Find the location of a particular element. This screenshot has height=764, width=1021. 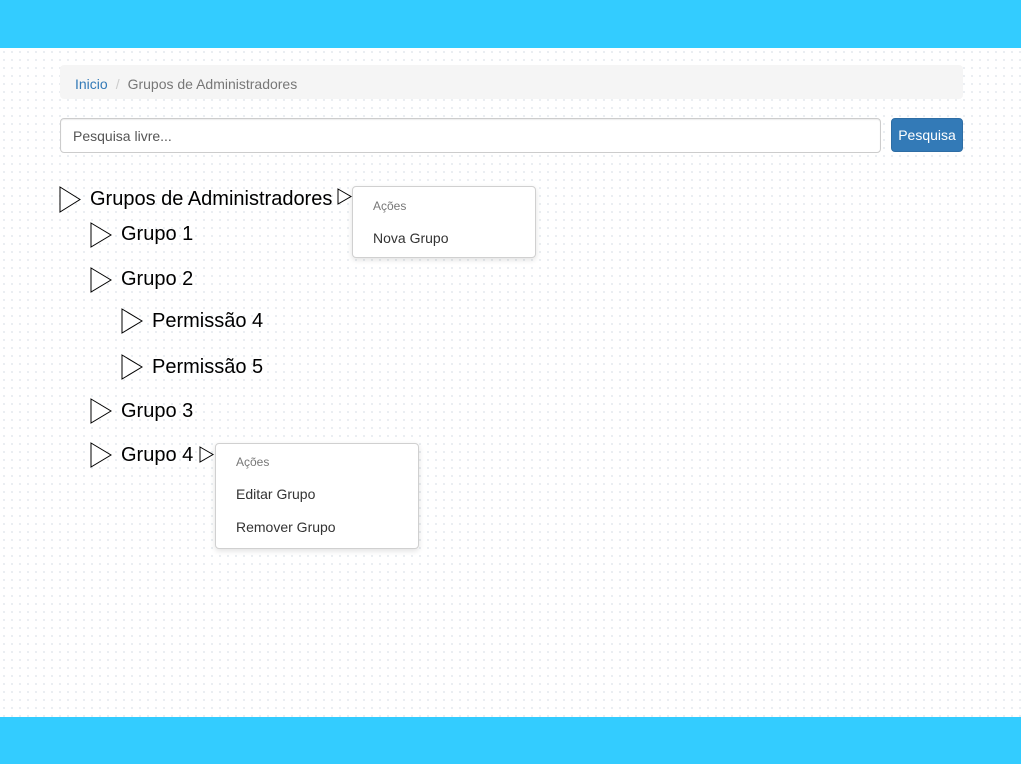

footer-bar is located at coordinates (510, 740).